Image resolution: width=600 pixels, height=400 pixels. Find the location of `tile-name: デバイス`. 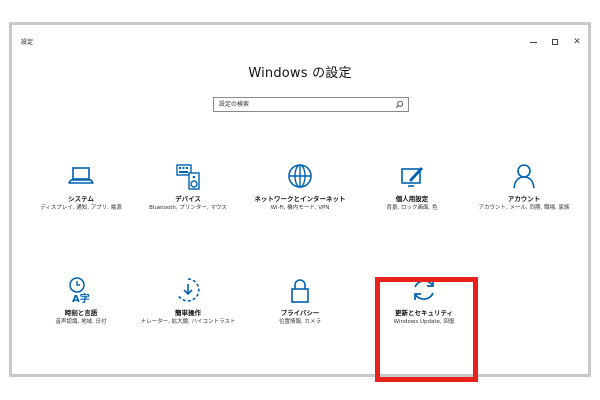

tile-name: デバイス is located at coordinates (188, 199).